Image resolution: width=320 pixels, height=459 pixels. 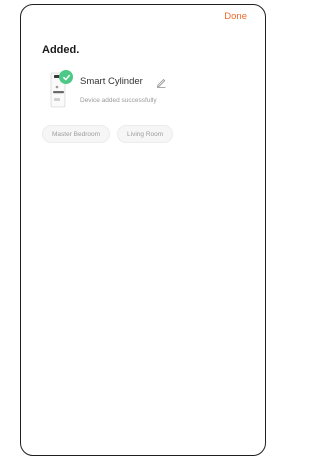 I want to click on room-chips: Master Bedroom Living Room, so click(x=108, y=134).